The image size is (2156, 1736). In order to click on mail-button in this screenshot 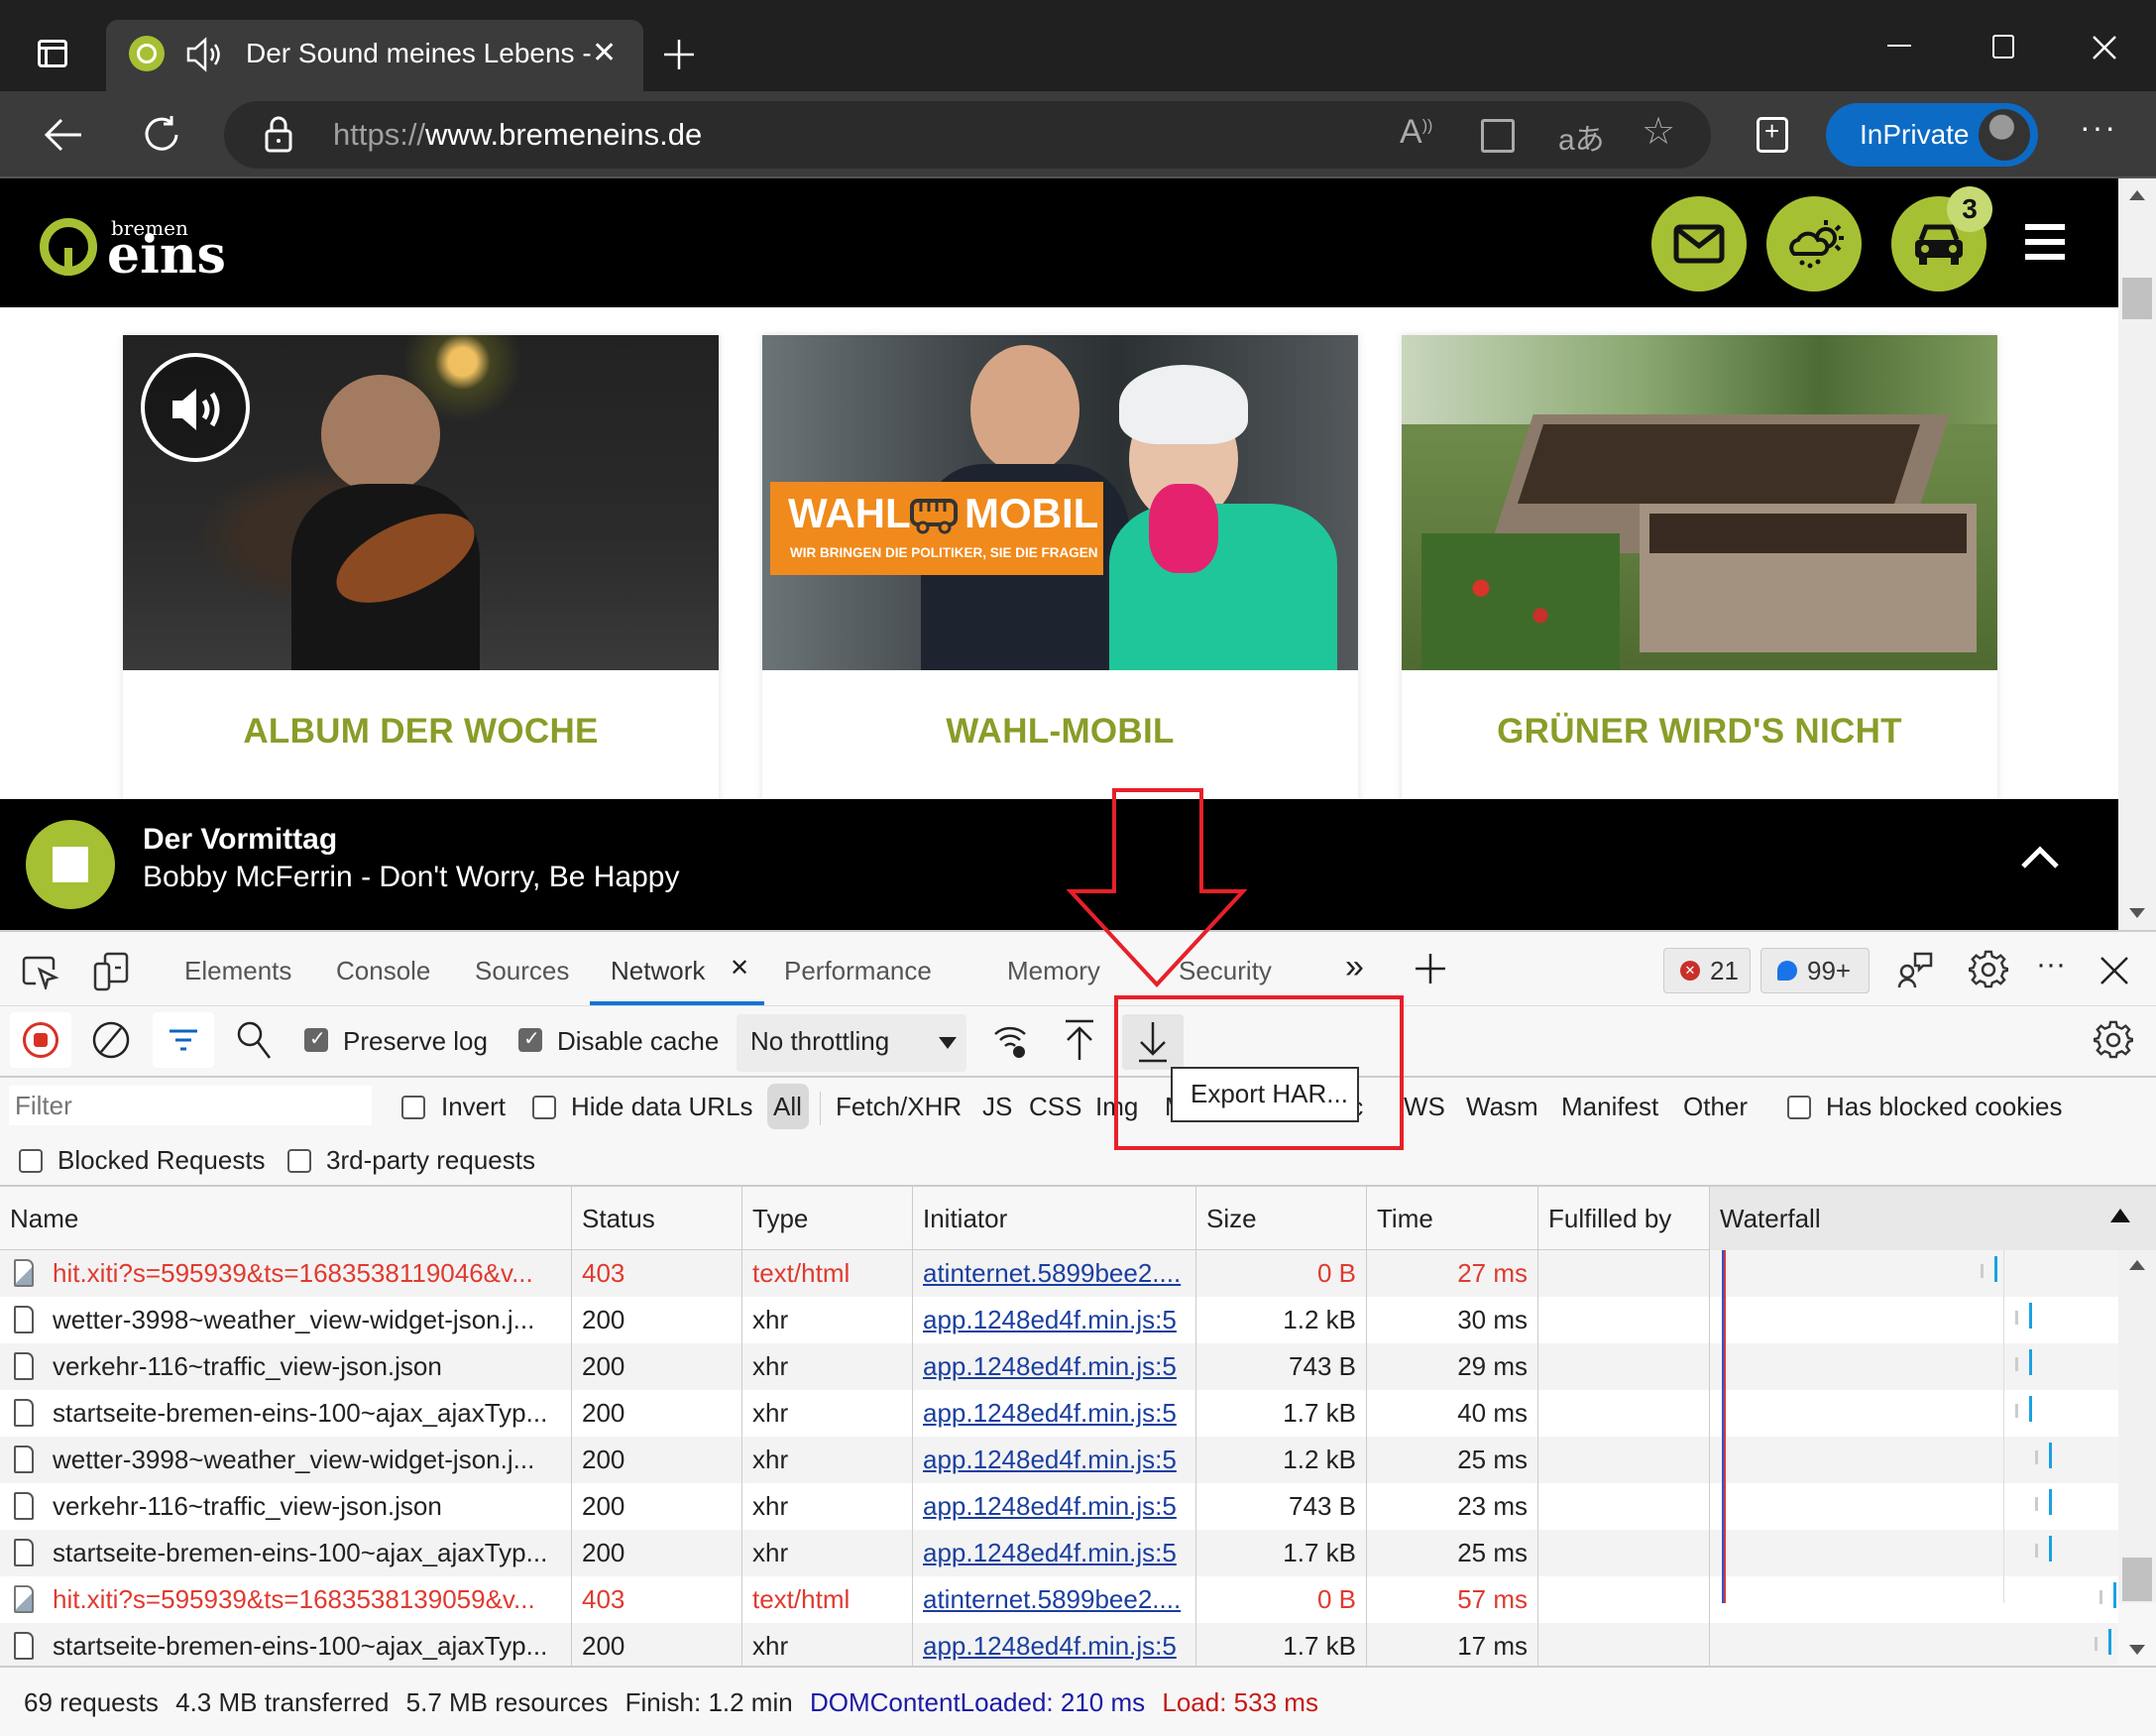, I will do `click(1699, 243)`.